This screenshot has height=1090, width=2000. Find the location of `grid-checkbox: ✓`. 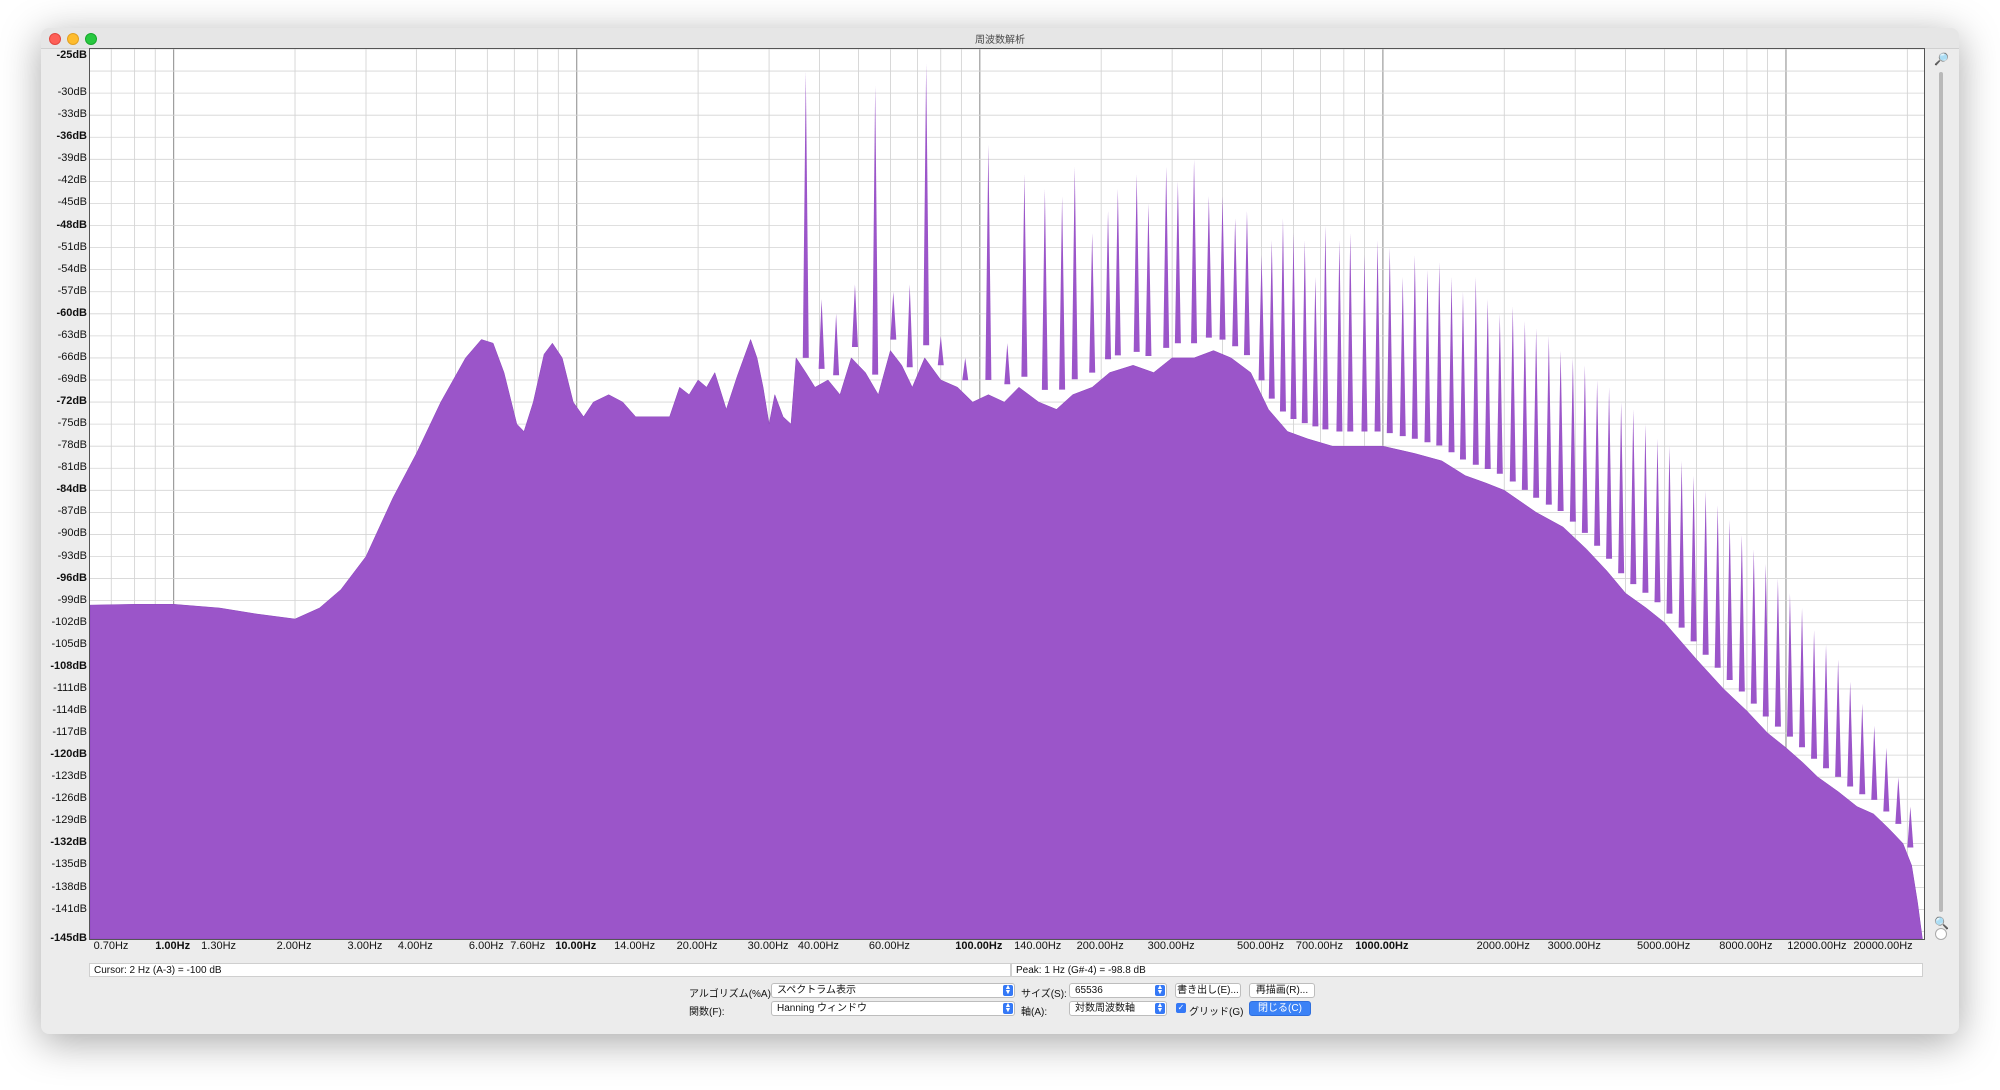

grid-checkbox: ✓ is located at coordinates (1181, 1008).